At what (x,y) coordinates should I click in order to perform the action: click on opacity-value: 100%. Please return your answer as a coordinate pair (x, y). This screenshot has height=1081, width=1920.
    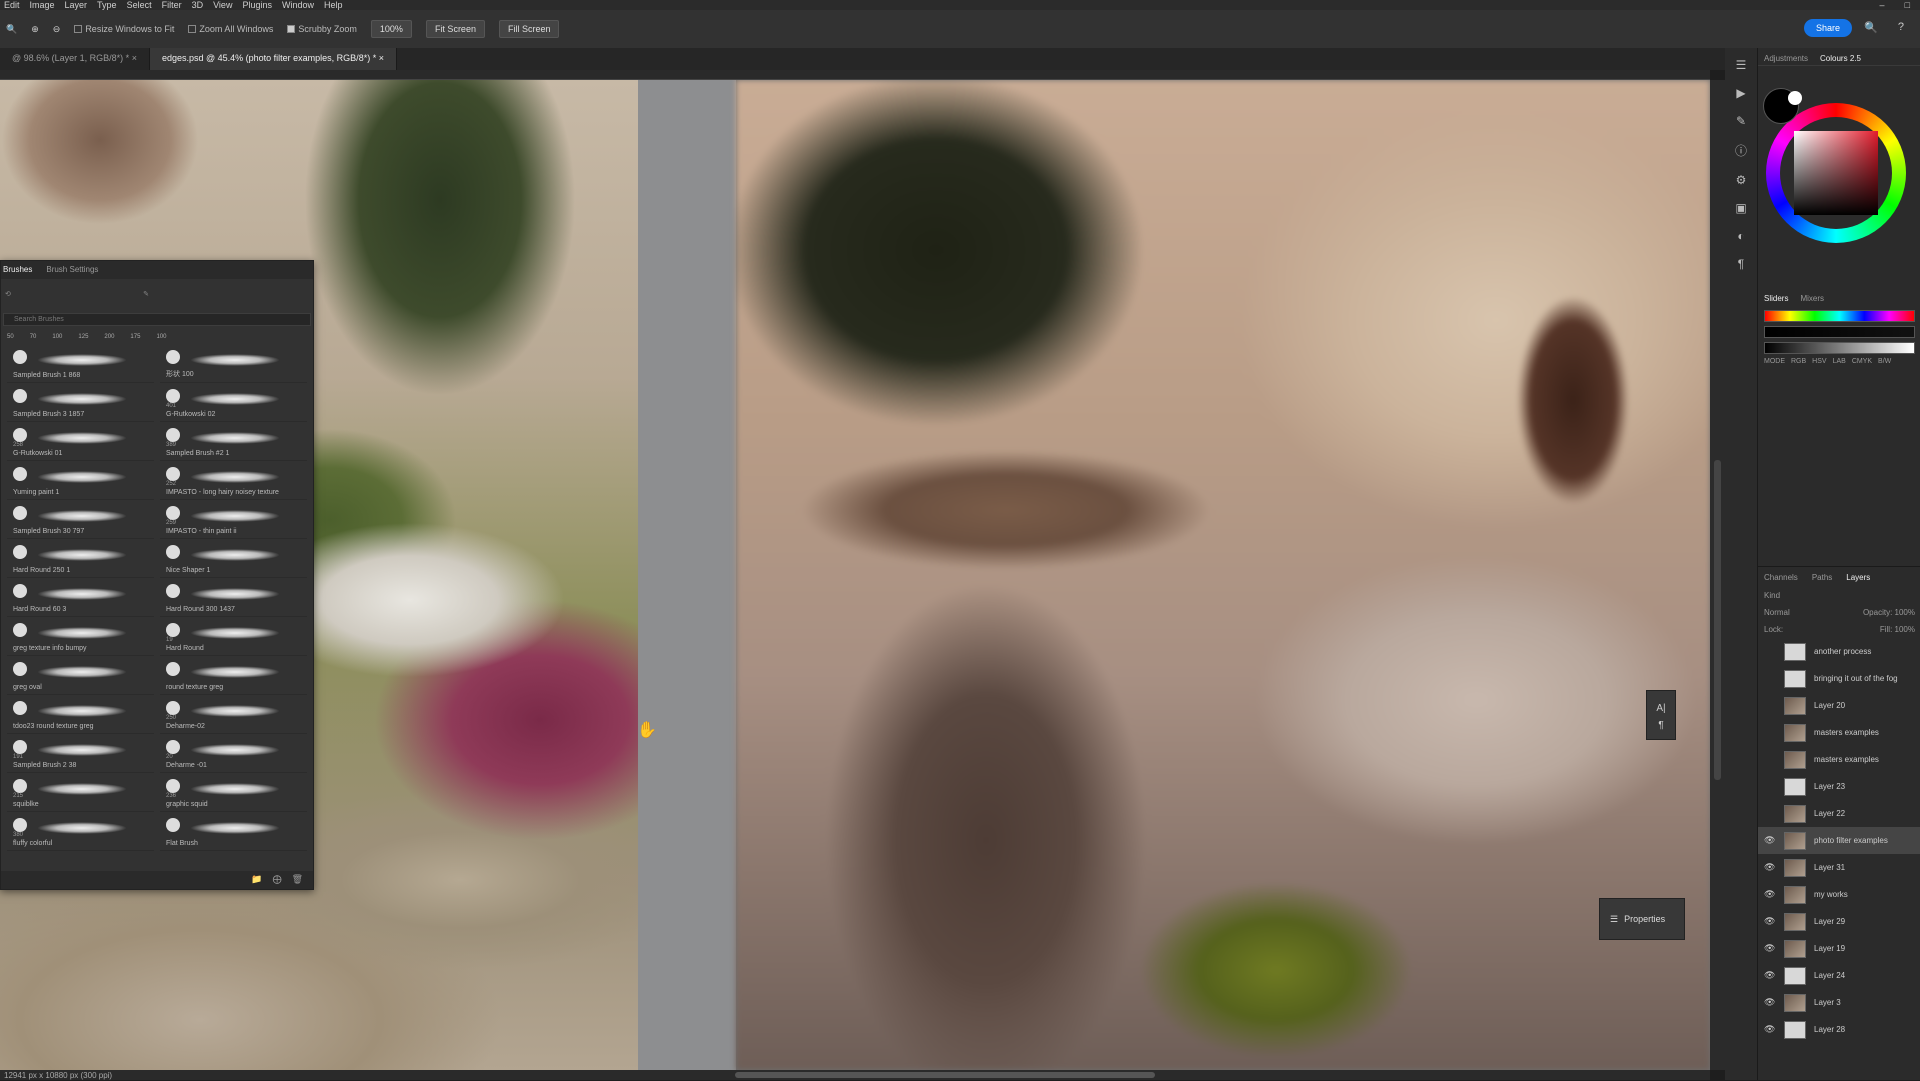
    Looking at the image, I should click on (1905, 612).